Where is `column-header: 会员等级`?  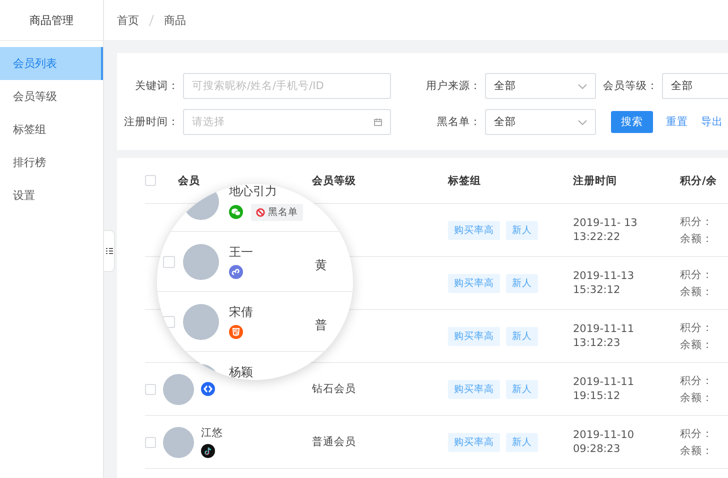
column-header: 会员等级 is located at coordinates (334, 180).